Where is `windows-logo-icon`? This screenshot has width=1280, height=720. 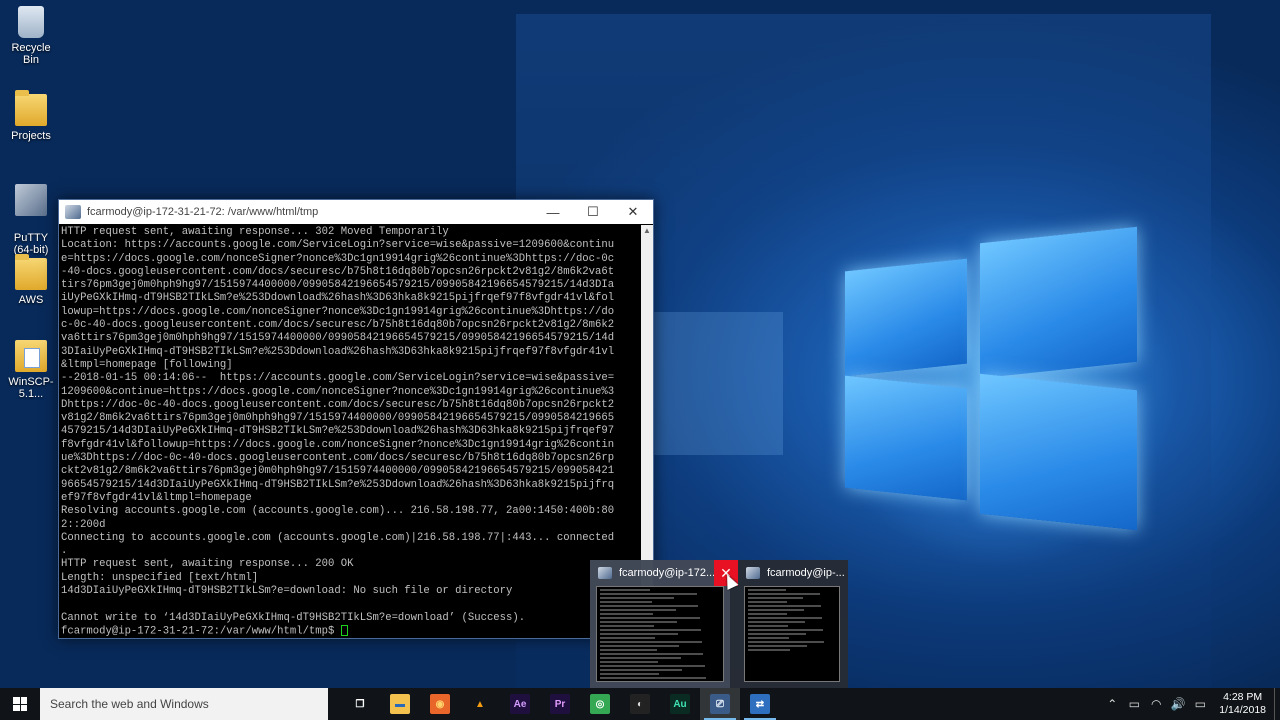
windows-logo-icon is located at coordinates (20, 704).